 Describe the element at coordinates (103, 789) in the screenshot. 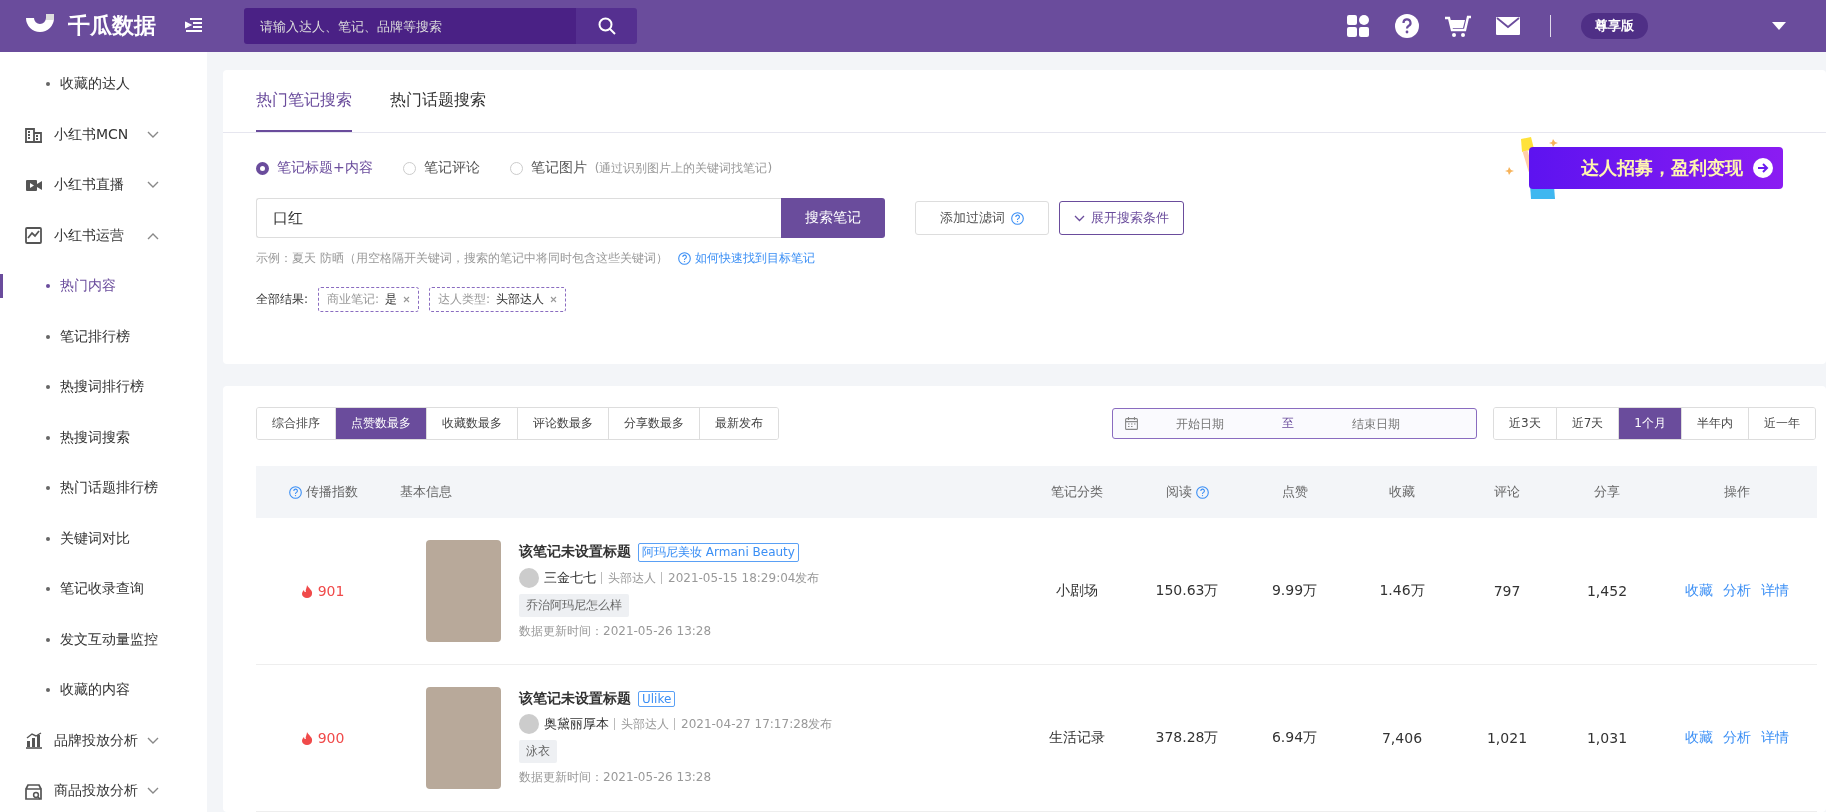

I see `sidebar-group: 商品投放分析` at that location.